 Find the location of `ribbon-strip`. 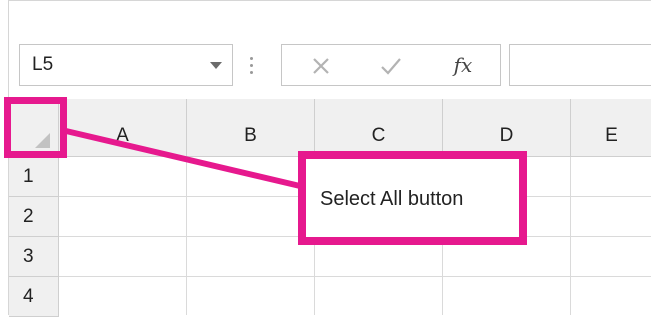

ribbon-strip is located at coordinates (330, 15).